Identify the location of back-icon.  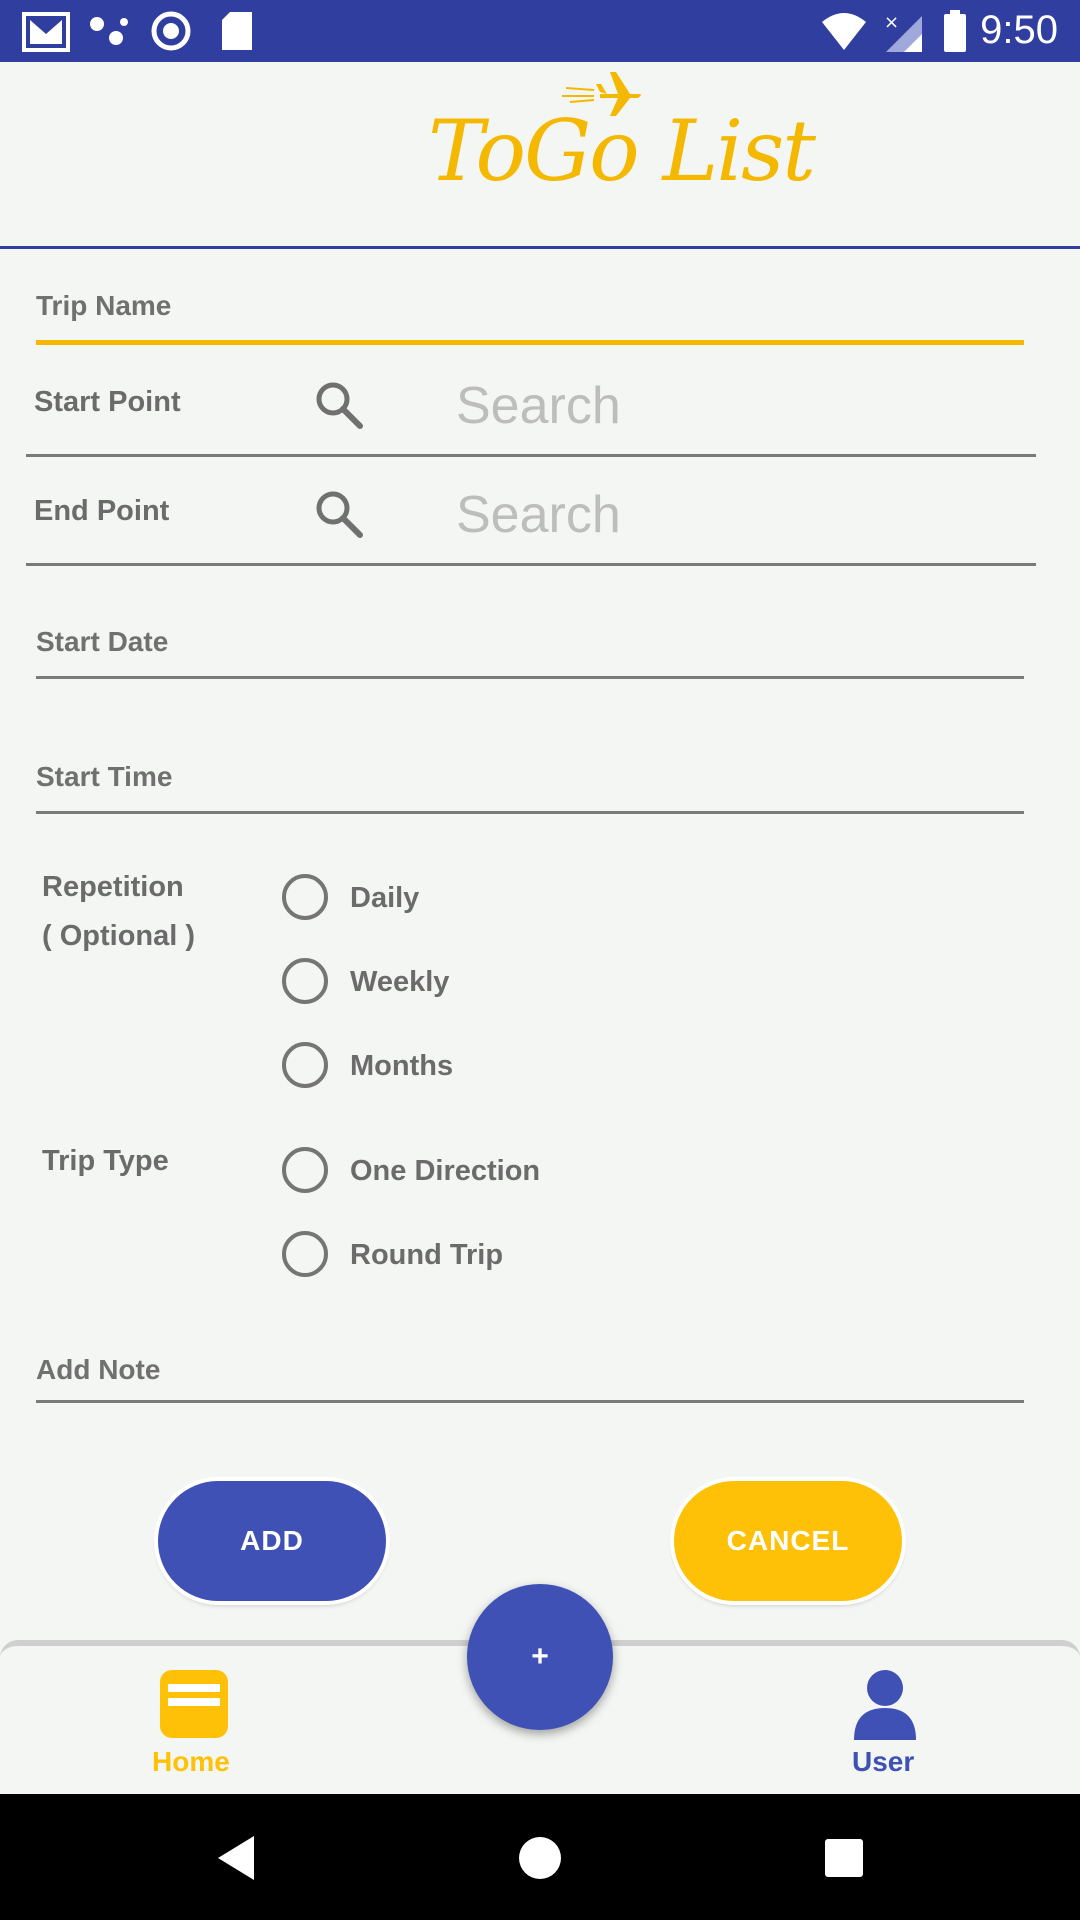
(236, 1858).